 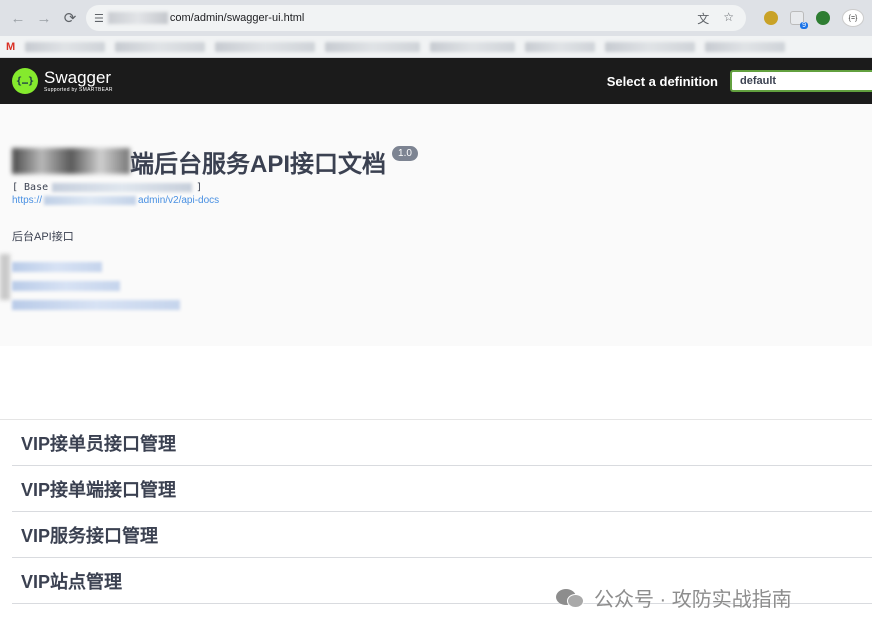 I want to click on gmail-bookmark-icon: M, so click(x=10, y=47).